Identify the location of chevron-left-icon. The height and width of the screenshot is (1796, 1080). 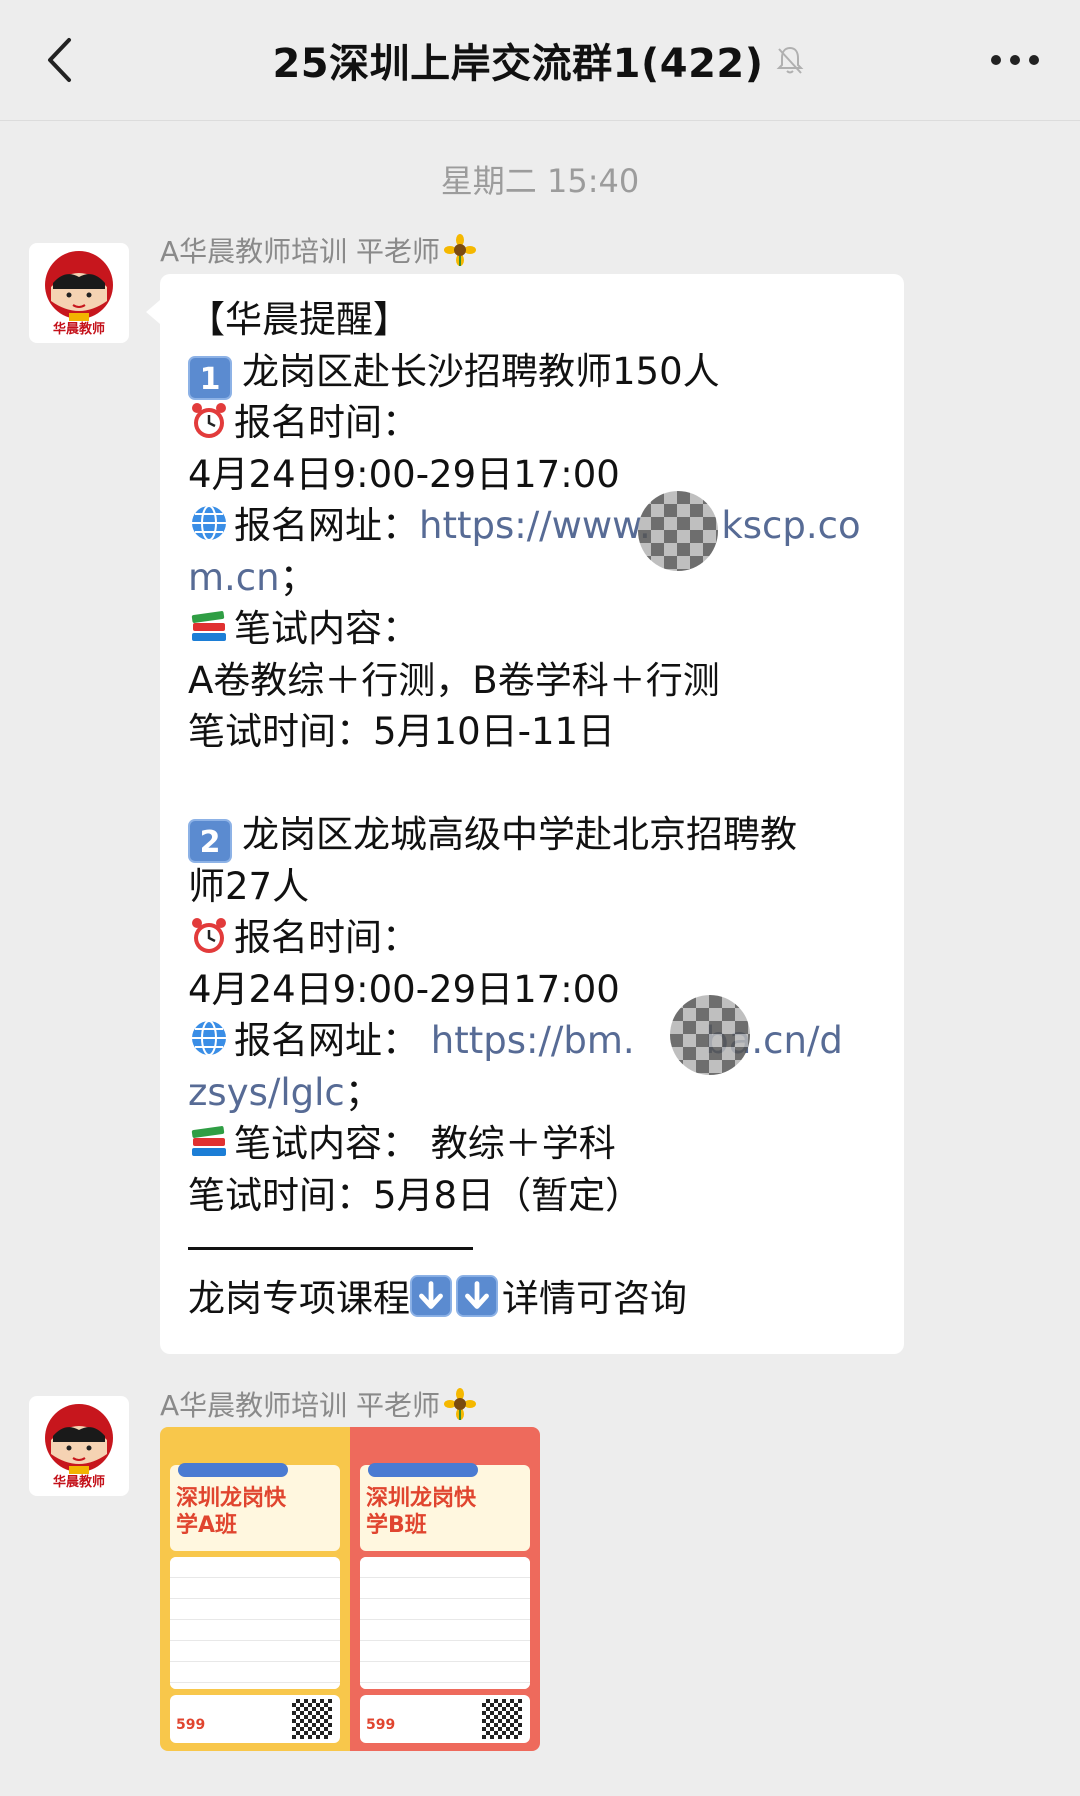
(59, 60).